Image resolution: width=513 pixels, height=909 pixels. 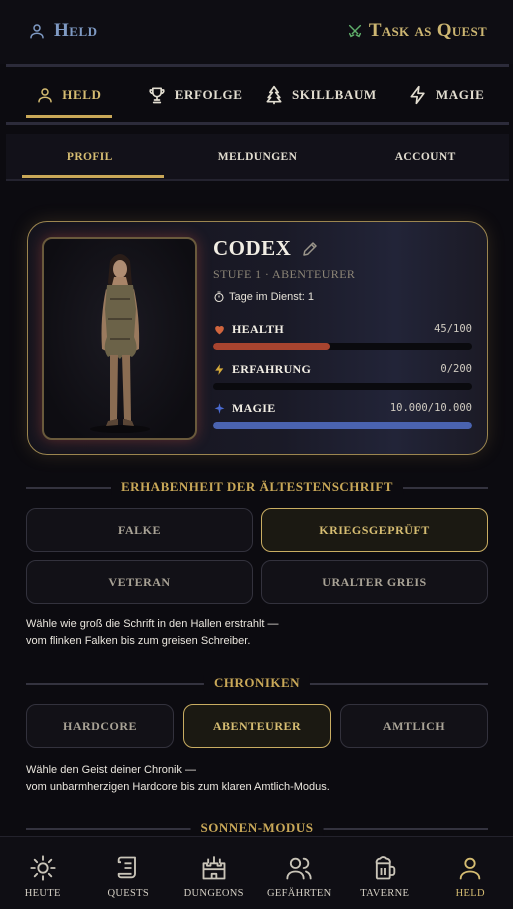 I want to click on option-label: VETERAN, so click(x=139, y=581).